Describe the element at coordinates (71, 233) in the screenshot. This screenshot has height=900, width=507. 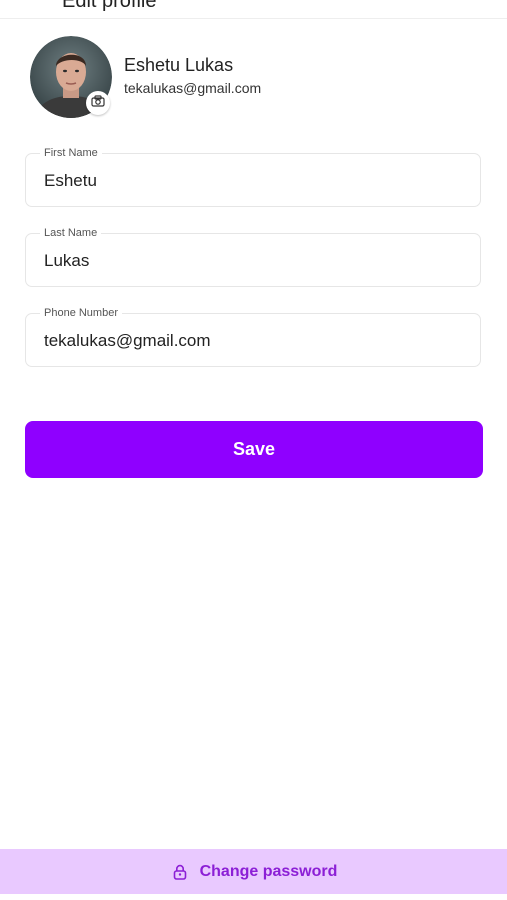
I see `last-name-label: Last Name` at that location.